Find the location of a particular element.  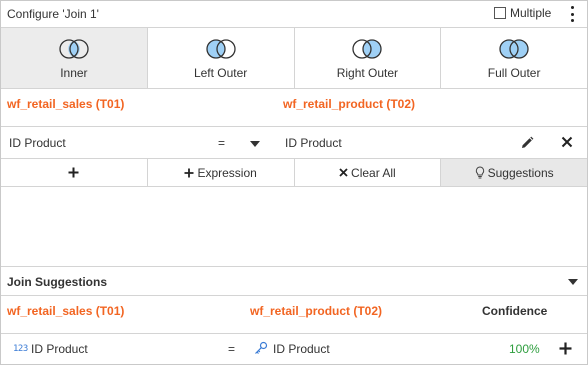

suggestion-left-table: wf_retail_sales (T01) is located at coordinates (66, 311).